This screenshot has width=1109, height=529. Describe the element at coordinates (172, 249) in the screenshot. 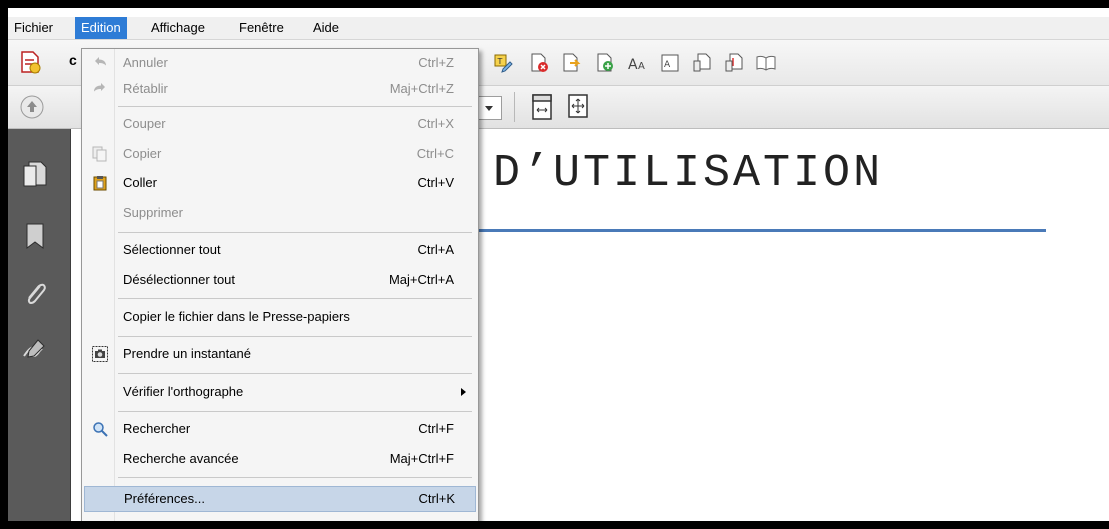

I see `menu-item-label: Sélectionner tout` at that location.